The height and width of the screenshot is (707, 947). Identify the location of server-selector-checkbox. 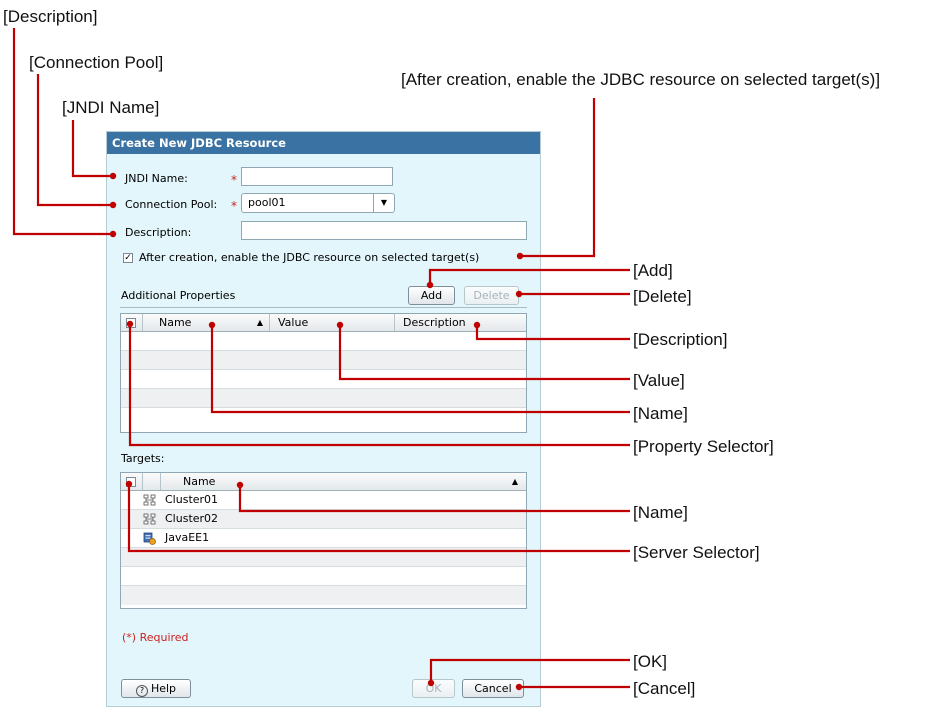
(131, 482).